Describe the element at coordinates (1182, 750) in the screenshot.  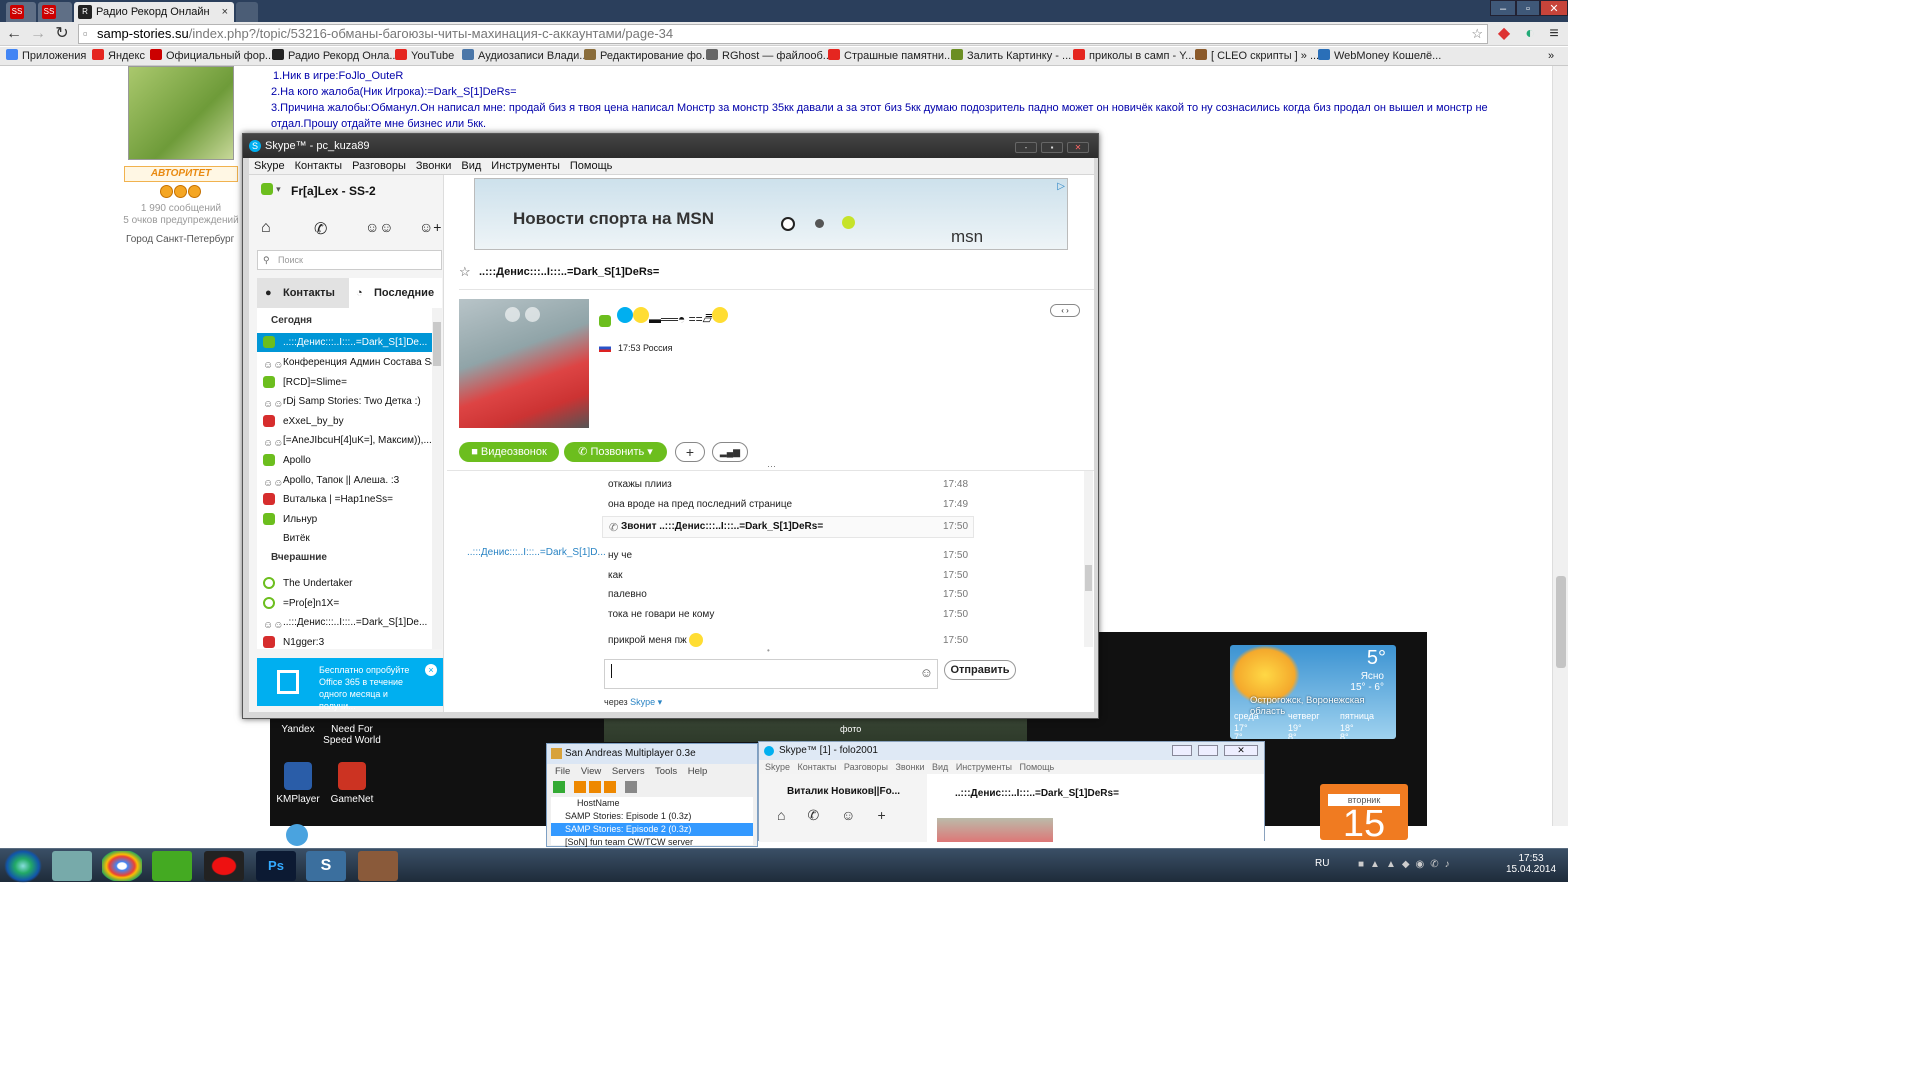
I see `minimize-button` at that location.